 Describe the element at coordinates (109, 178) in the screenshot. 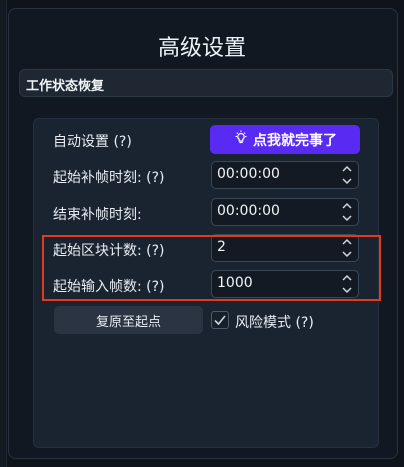

I see `start-frame-time-label: 起始补帧时刻: (?)` at that location.